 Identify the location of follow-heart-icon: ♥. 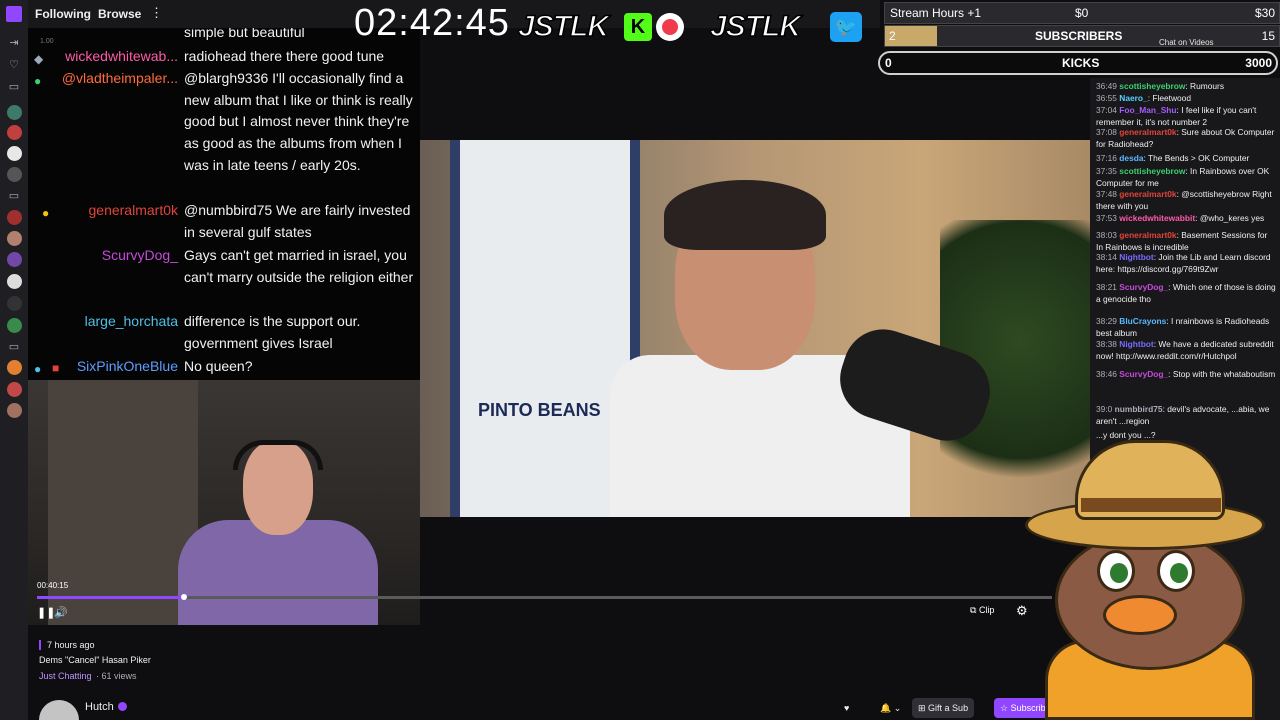
(846, 708).